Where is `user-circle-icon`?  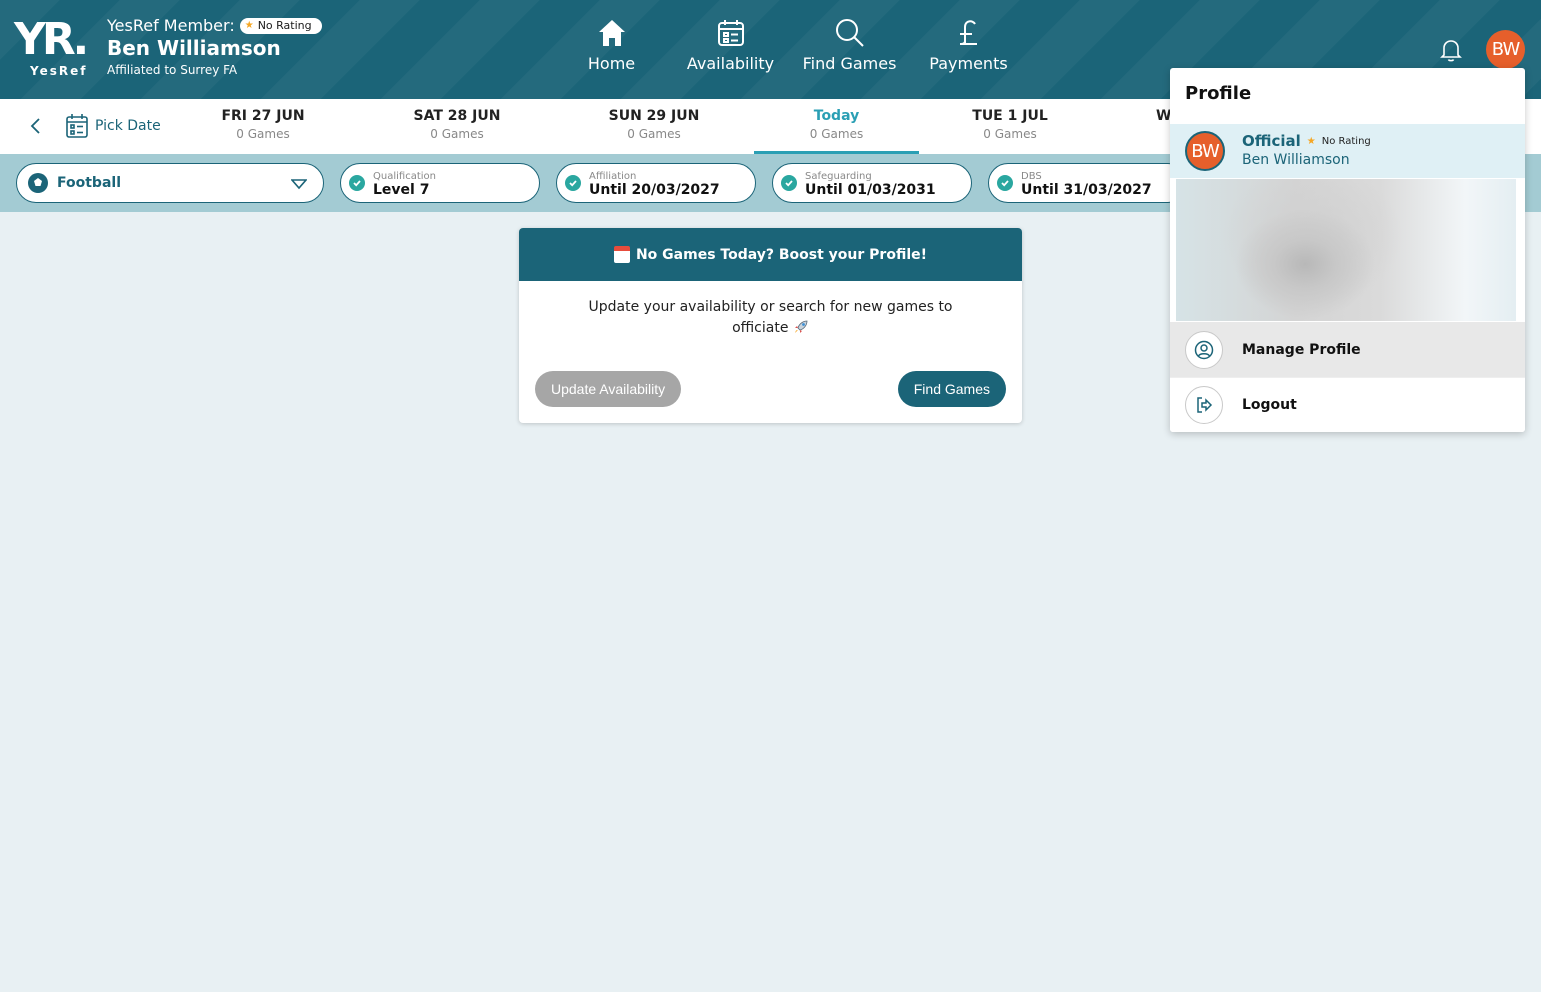 user-circle-icon is located at coordinates (1204, 349).